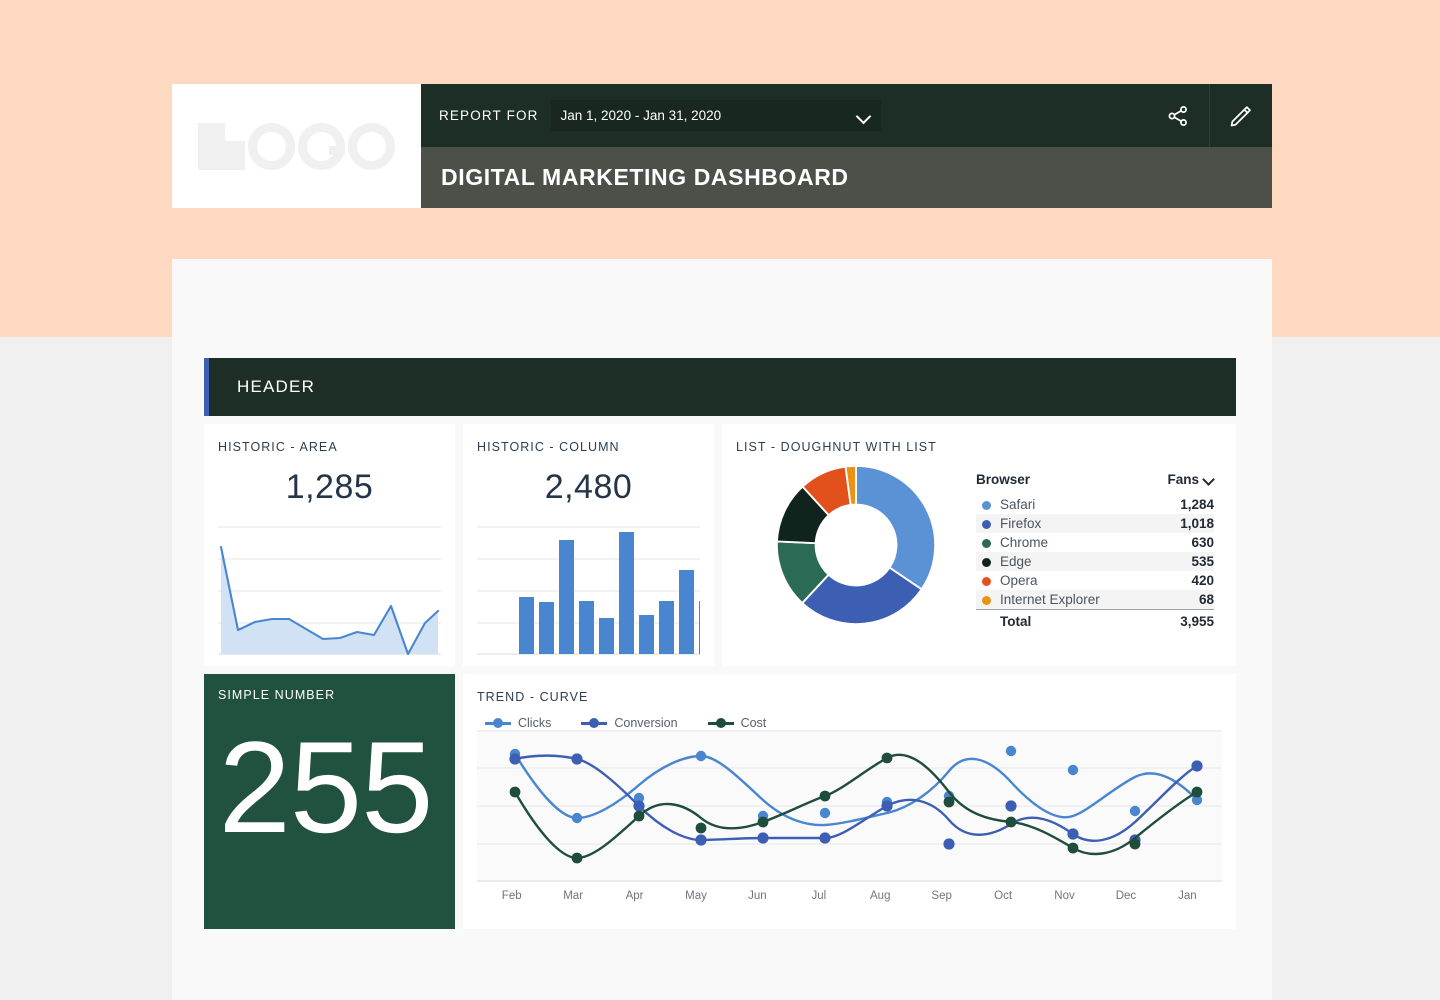 This screenshot has height=1000, width=1440. I want to click on section-header-label: HEADER, so click(276, 386).